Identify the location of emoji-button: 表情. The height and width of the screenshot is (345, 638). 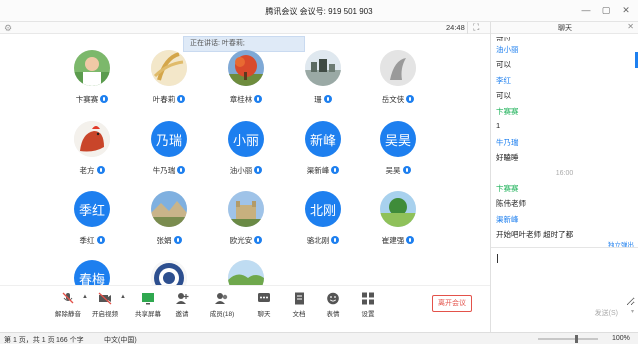
(333, 310).